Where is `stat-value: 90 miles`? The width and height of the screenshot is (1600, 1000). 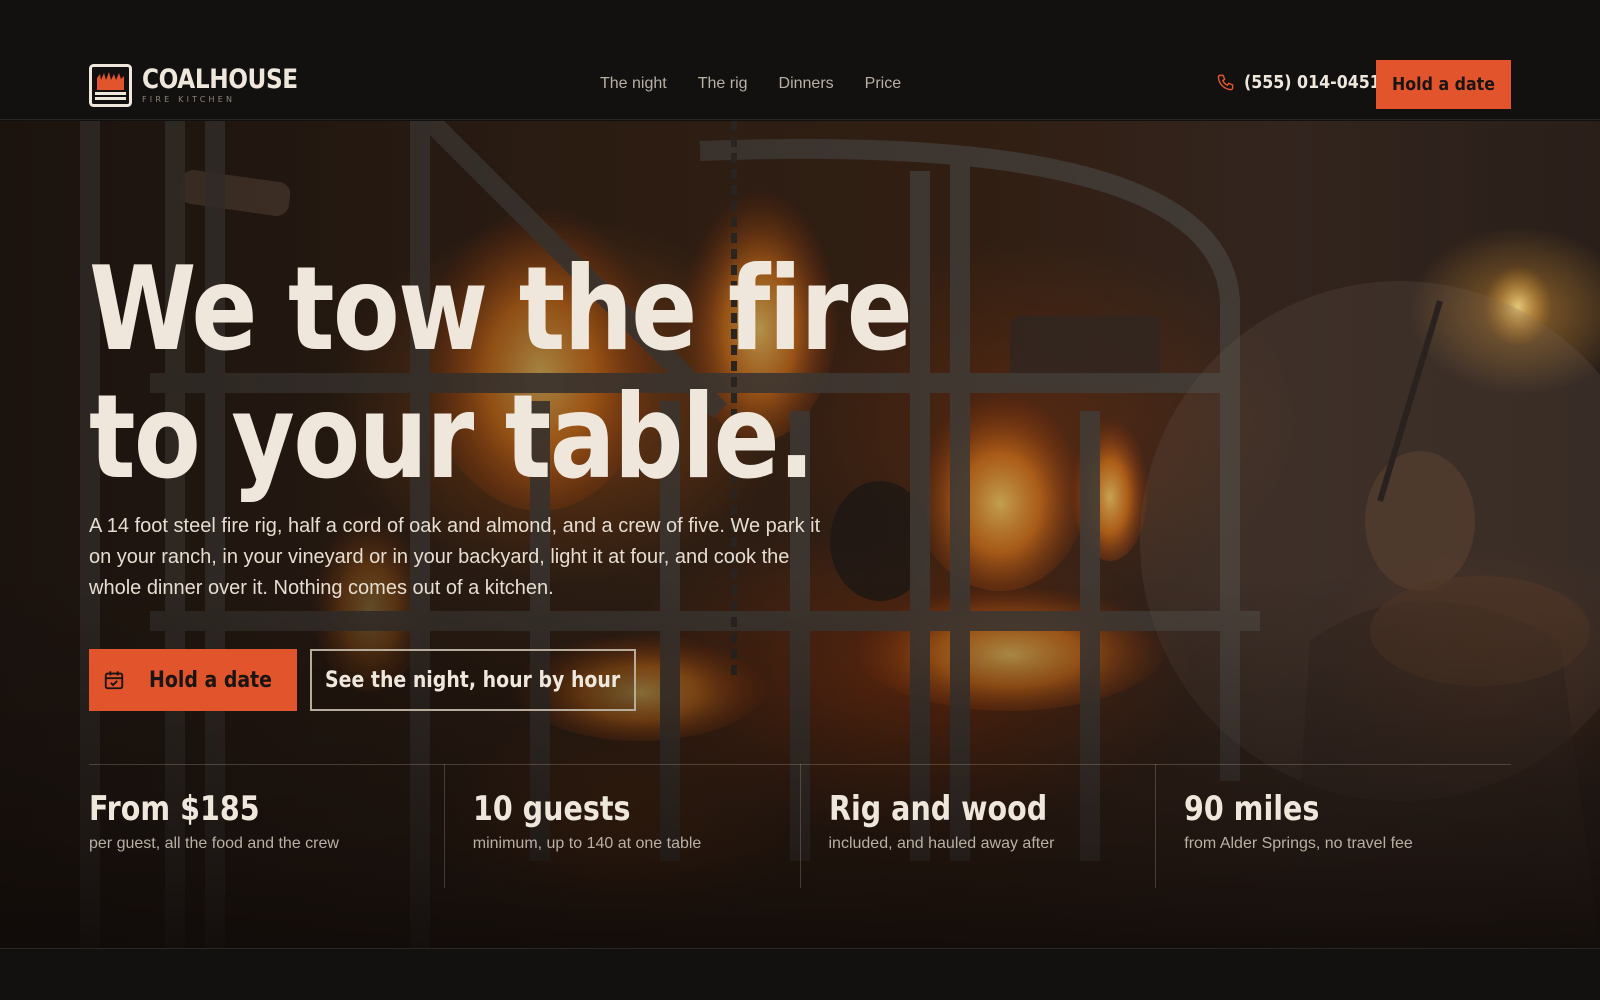 stat-value: 90 miles is located at coordinates (1252, 809).